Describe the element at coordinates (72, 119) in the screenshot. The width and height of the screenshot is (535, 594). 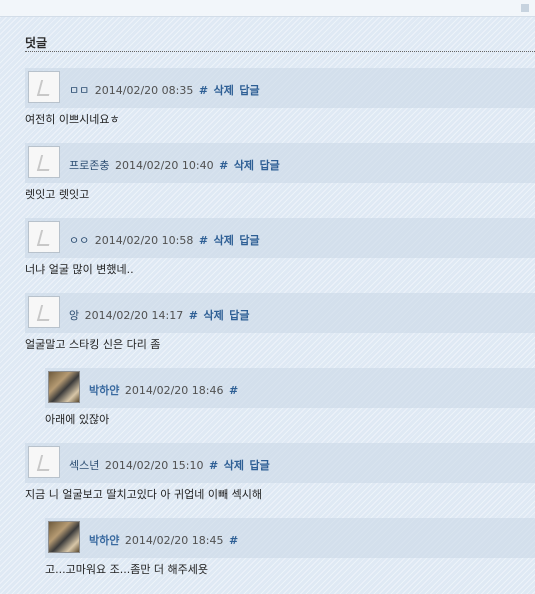
I see `comment-text: 여전히 이쁘시네요ㅎ` at that location.